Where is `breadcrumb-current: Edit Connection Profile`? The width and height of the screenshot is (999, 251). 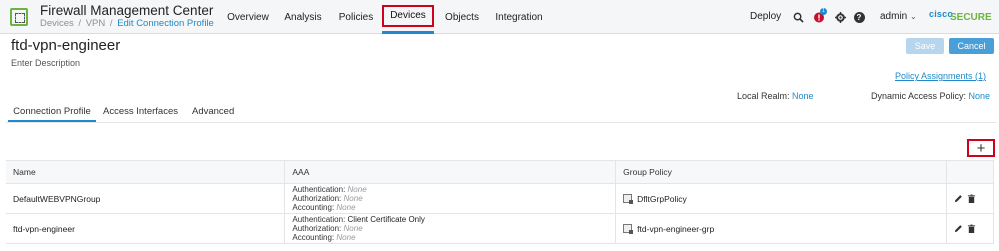
breadcrumb-current: Edit Connection Profile is located at coordinates (165, 23).